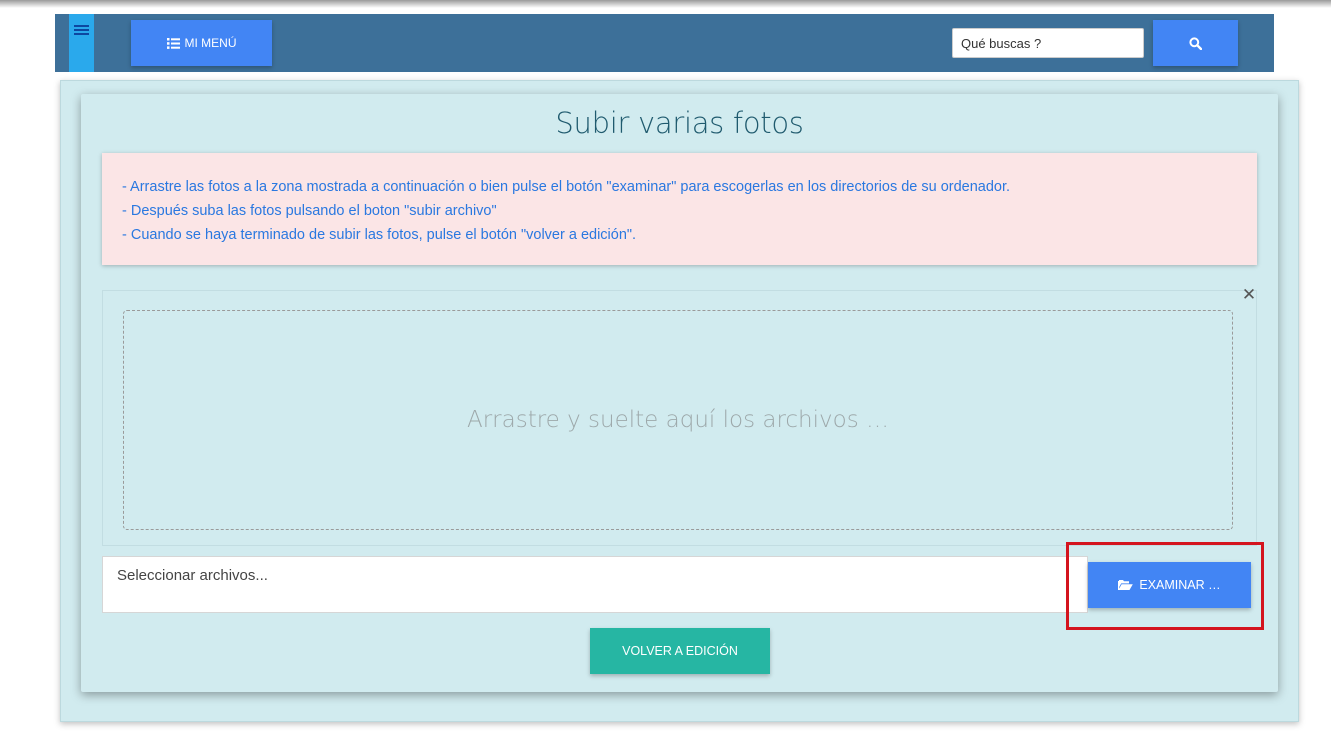  Describe the element at coordinates (679, 123) in the screenshot. I see `page-title: Subir varias fotos` at that location.